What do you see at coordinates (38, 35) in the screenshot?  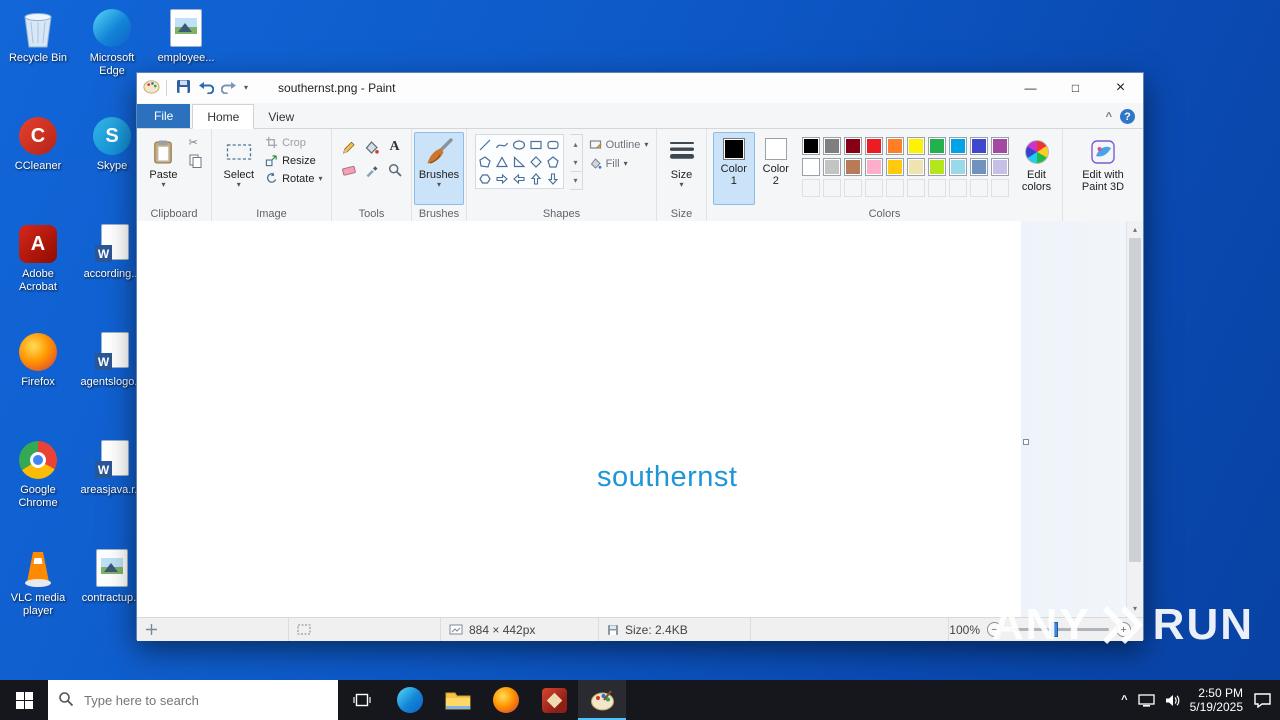 I see `desktop-icon-recycle-bin: Recycle Bin` at bounding box center [38, 35].